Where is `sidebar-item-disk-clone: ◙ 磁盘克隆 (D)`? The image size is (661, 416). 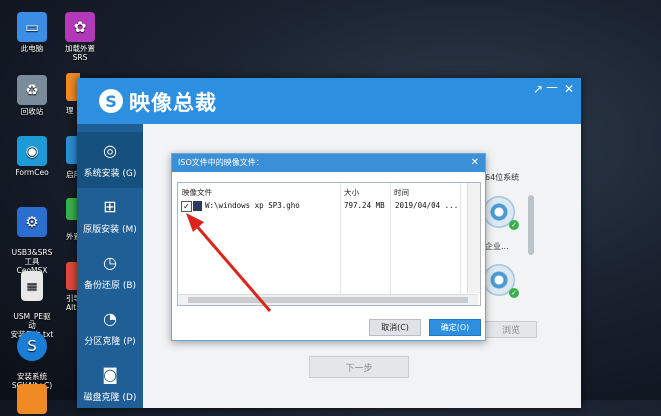 sidebar-item-disk-clone: ◙ 磁盘克隆 (D) is located at coordinates (110, 384).